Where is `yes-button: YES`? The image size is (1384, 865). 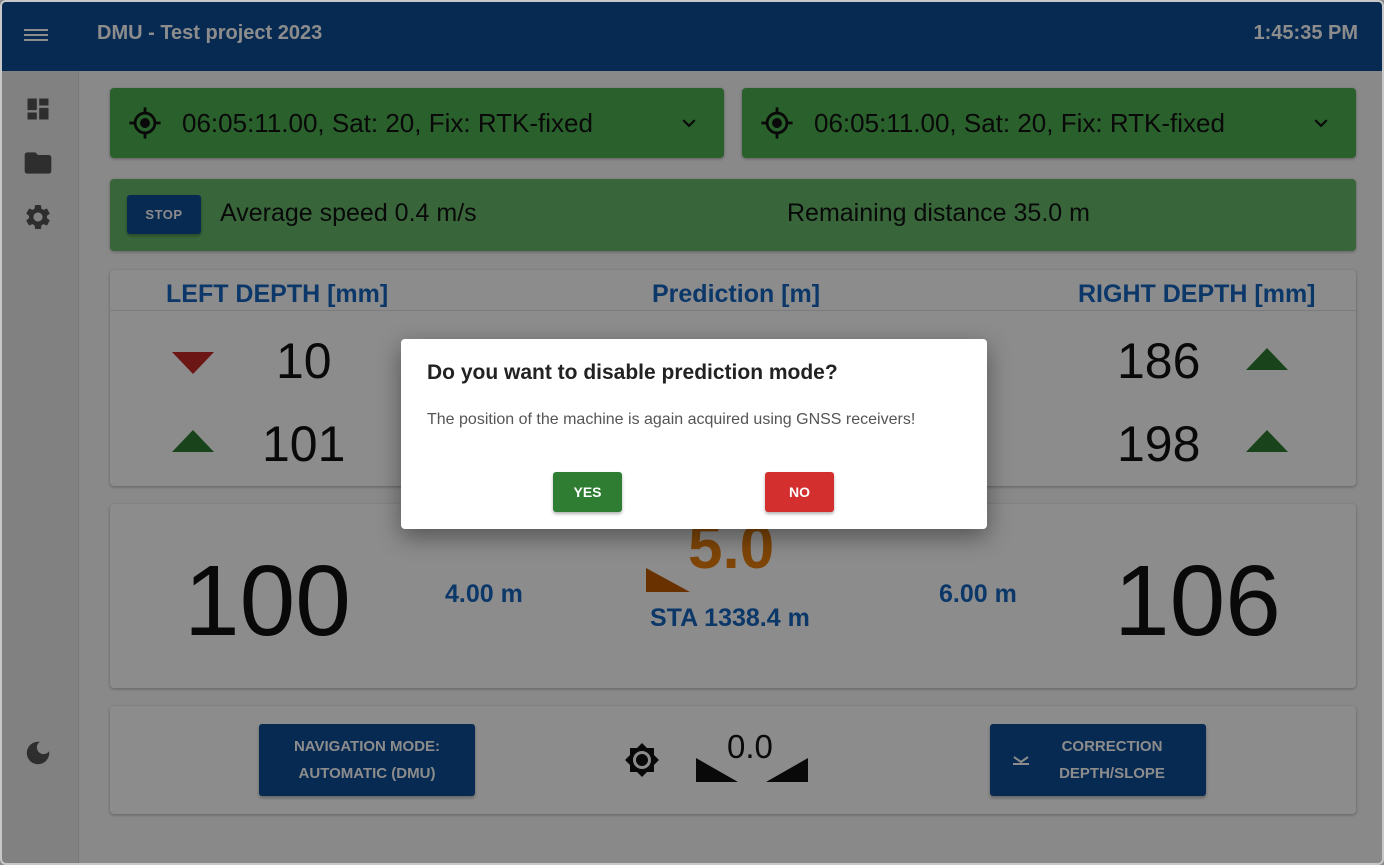
yes-button: YES is located at coordinates (587, 492).